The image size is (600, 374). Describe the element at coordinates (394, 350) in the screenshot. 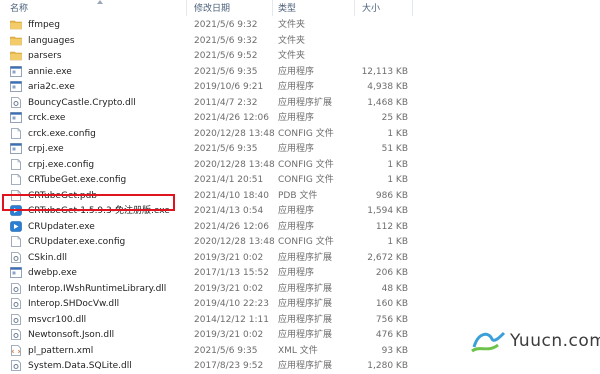

I see `file-size: 93 KB` at that location.